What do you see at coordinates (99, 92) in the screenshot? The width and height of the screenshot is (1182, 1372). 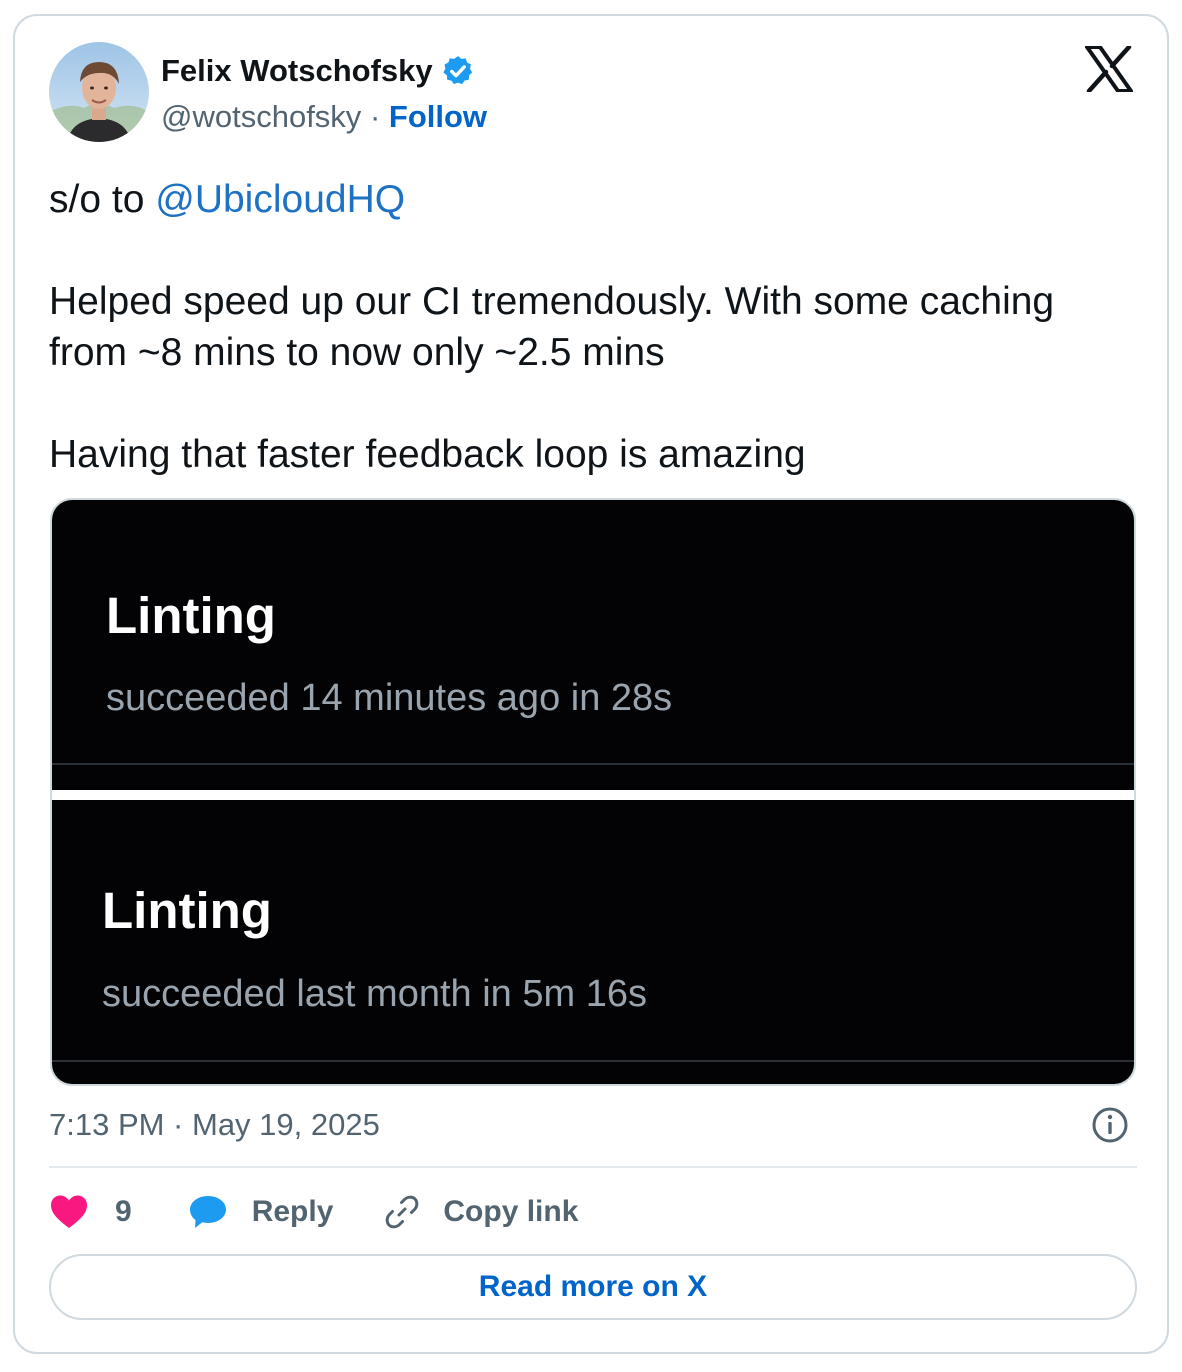 I see `avatar` at bounding box center [99, 92].